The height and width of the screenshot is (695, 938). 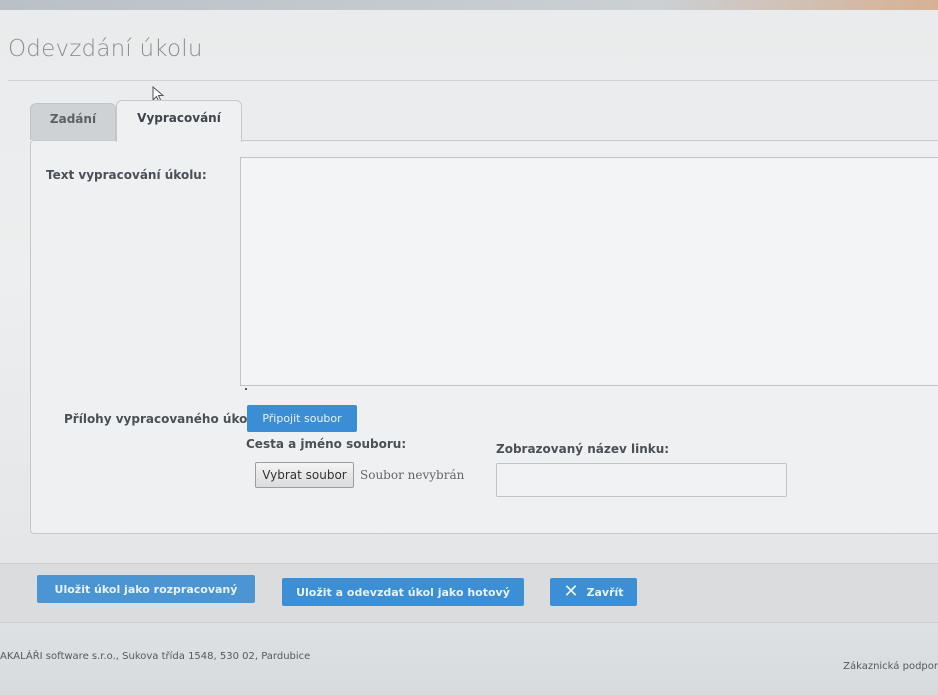 I want to click on page-title: Odevzdání úkolu, so click(x=105, y=49).